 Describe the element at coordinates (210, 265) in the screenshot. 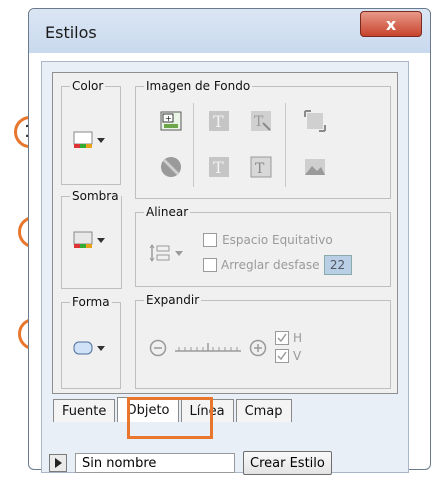

I see `arreglar-desfase-checkbox` at that location.